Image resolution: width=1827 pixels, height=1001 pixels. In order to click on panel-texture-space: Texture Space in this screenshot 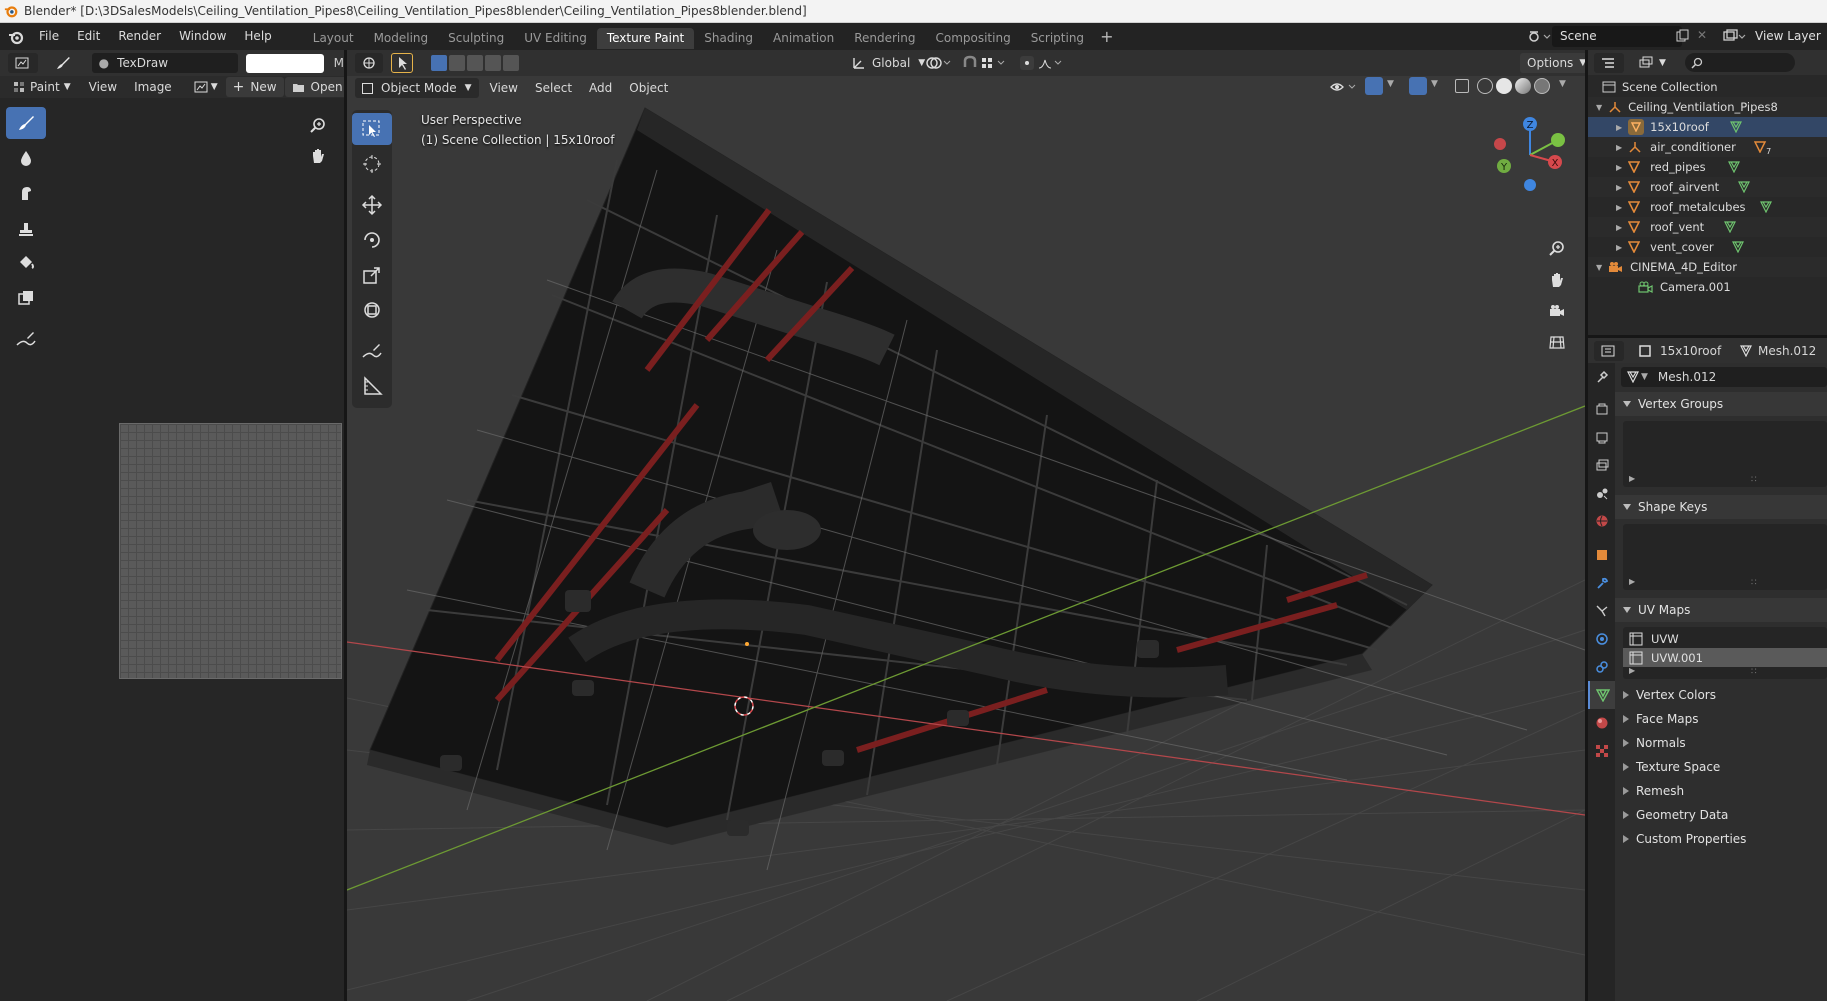, I will do `click(1721, 767)`.